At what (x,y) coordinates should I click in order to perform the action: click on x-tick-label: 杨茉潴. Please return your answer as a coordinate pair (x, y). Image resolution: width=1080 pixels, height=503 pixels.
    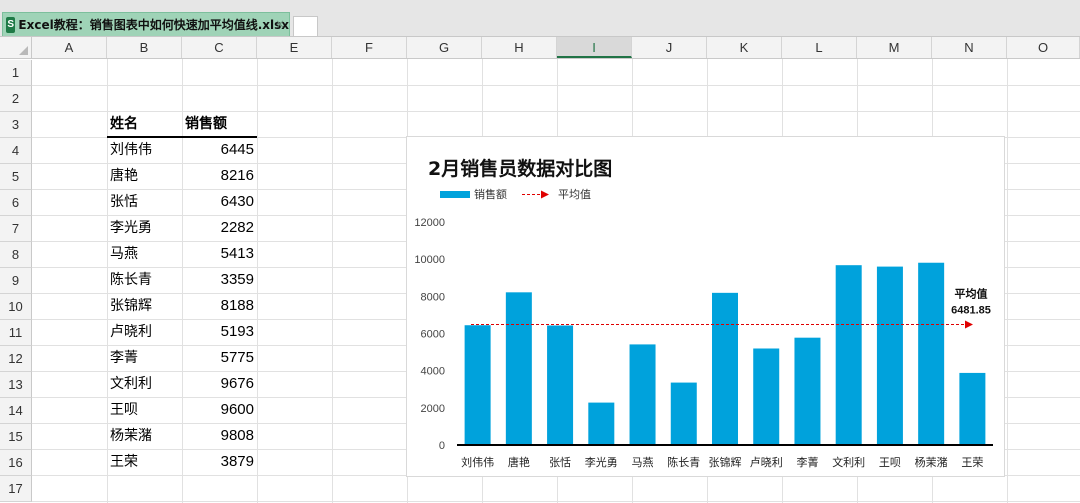
    Looking at the image, I should click on (931, 462).